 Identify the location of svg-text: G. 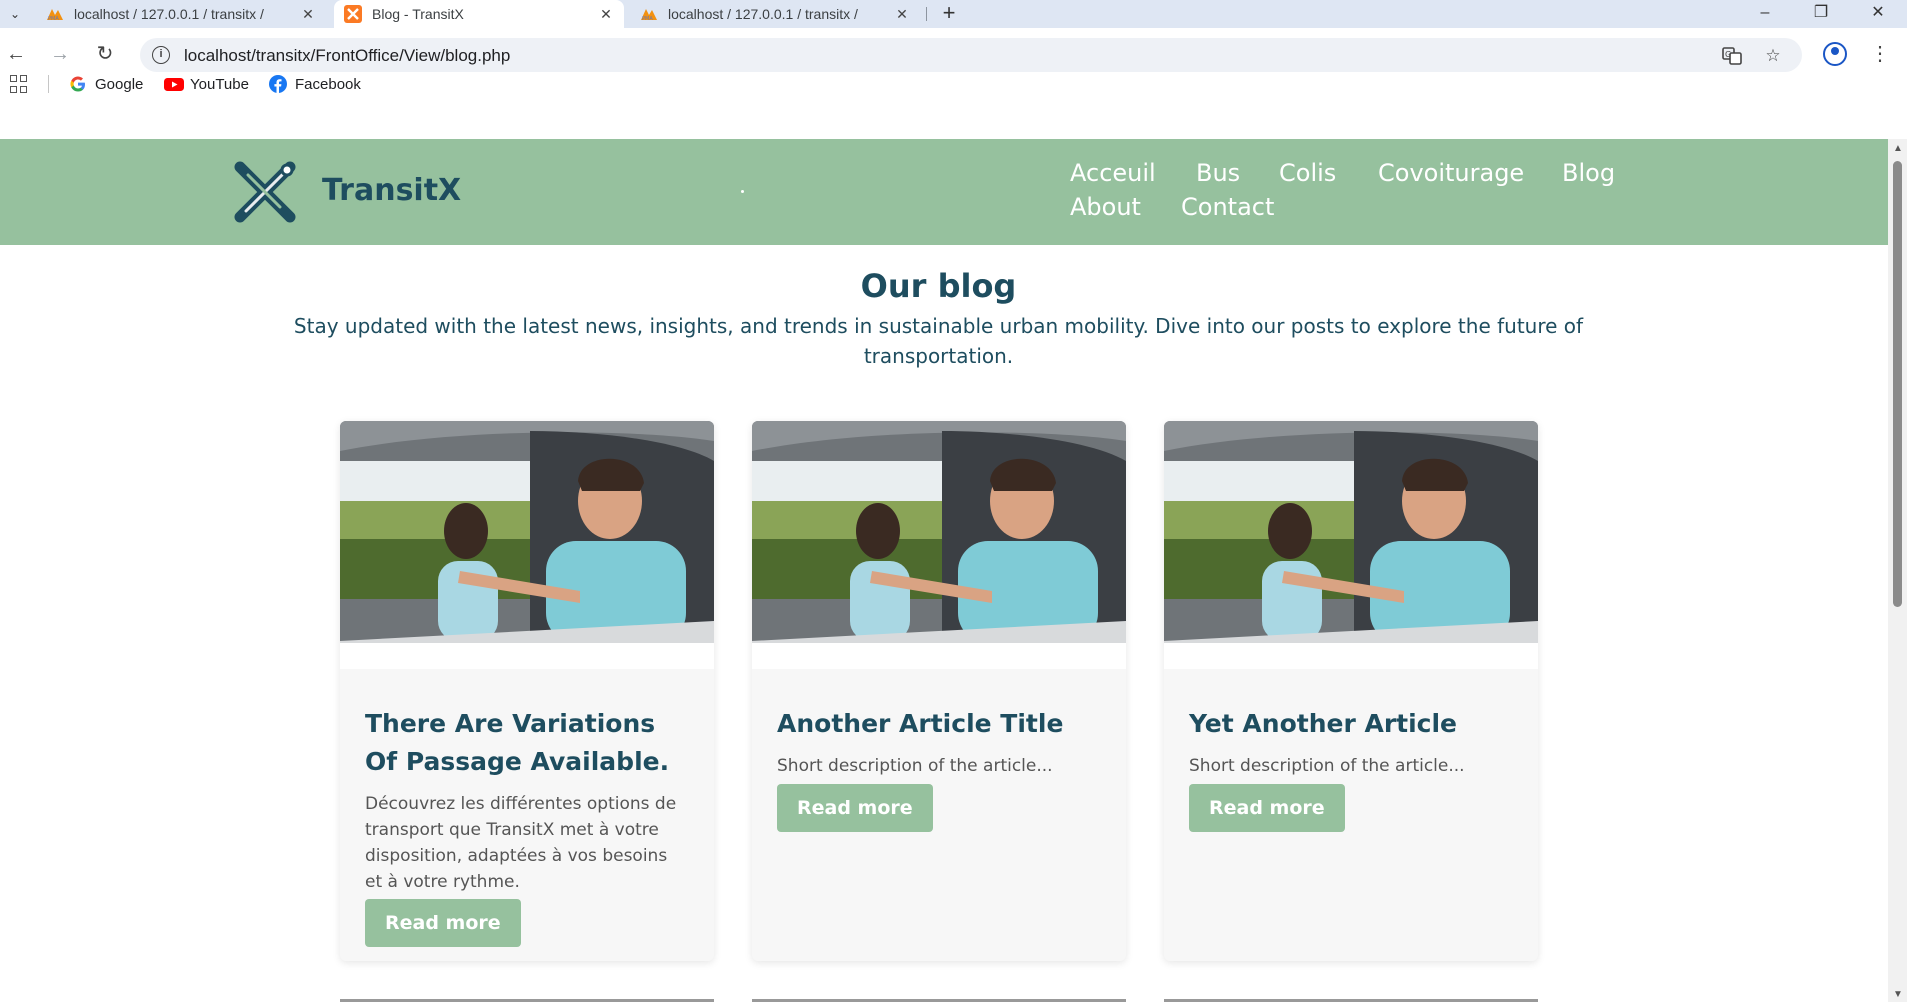
(1728, 54).